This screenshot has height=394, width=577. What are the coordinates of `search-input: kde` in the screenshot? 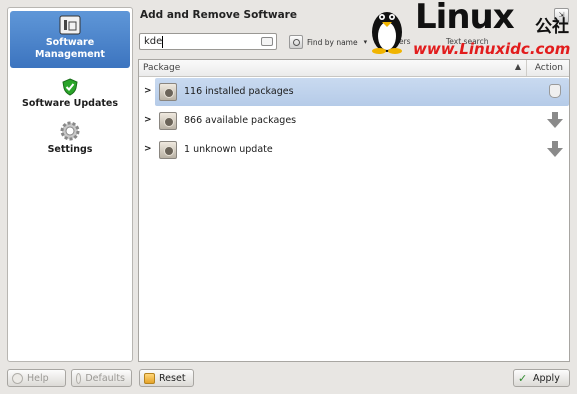 It's located at (208, 41).